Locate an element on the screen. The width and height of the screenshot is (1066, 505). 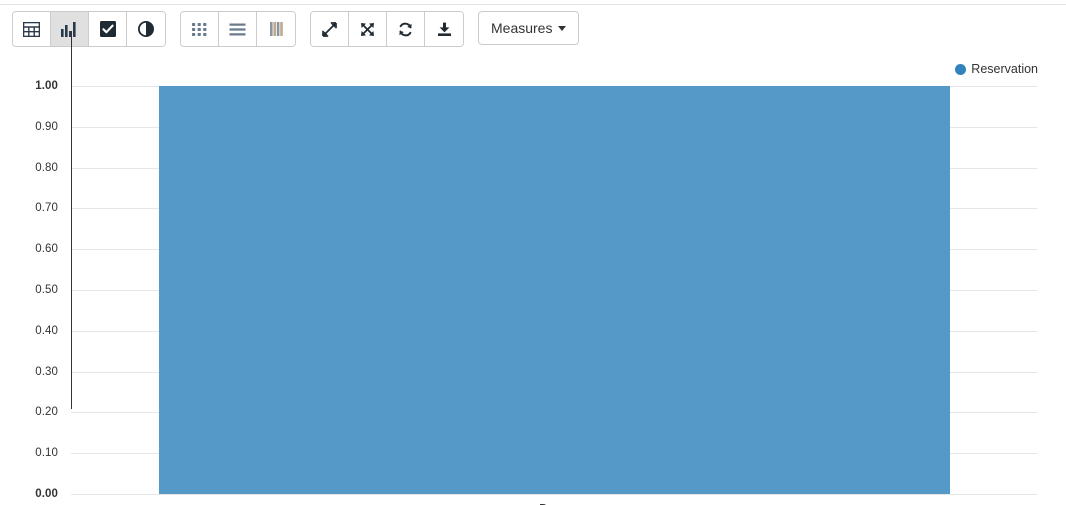
resize-diagonal-icon is located at coordinates (329, 29).